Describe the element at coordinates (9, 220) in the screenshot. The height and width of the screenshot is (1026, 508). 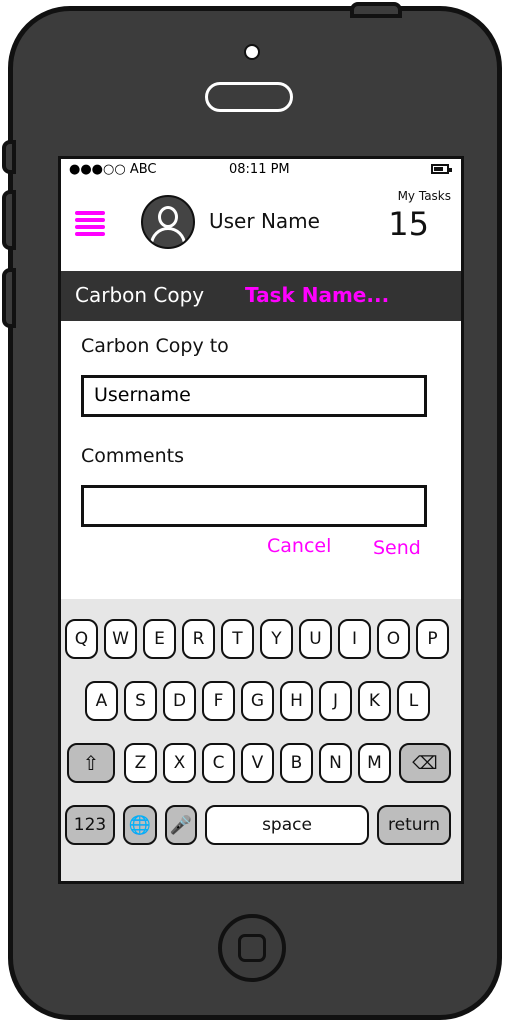
I see `phone-volume-up-button` at that location.